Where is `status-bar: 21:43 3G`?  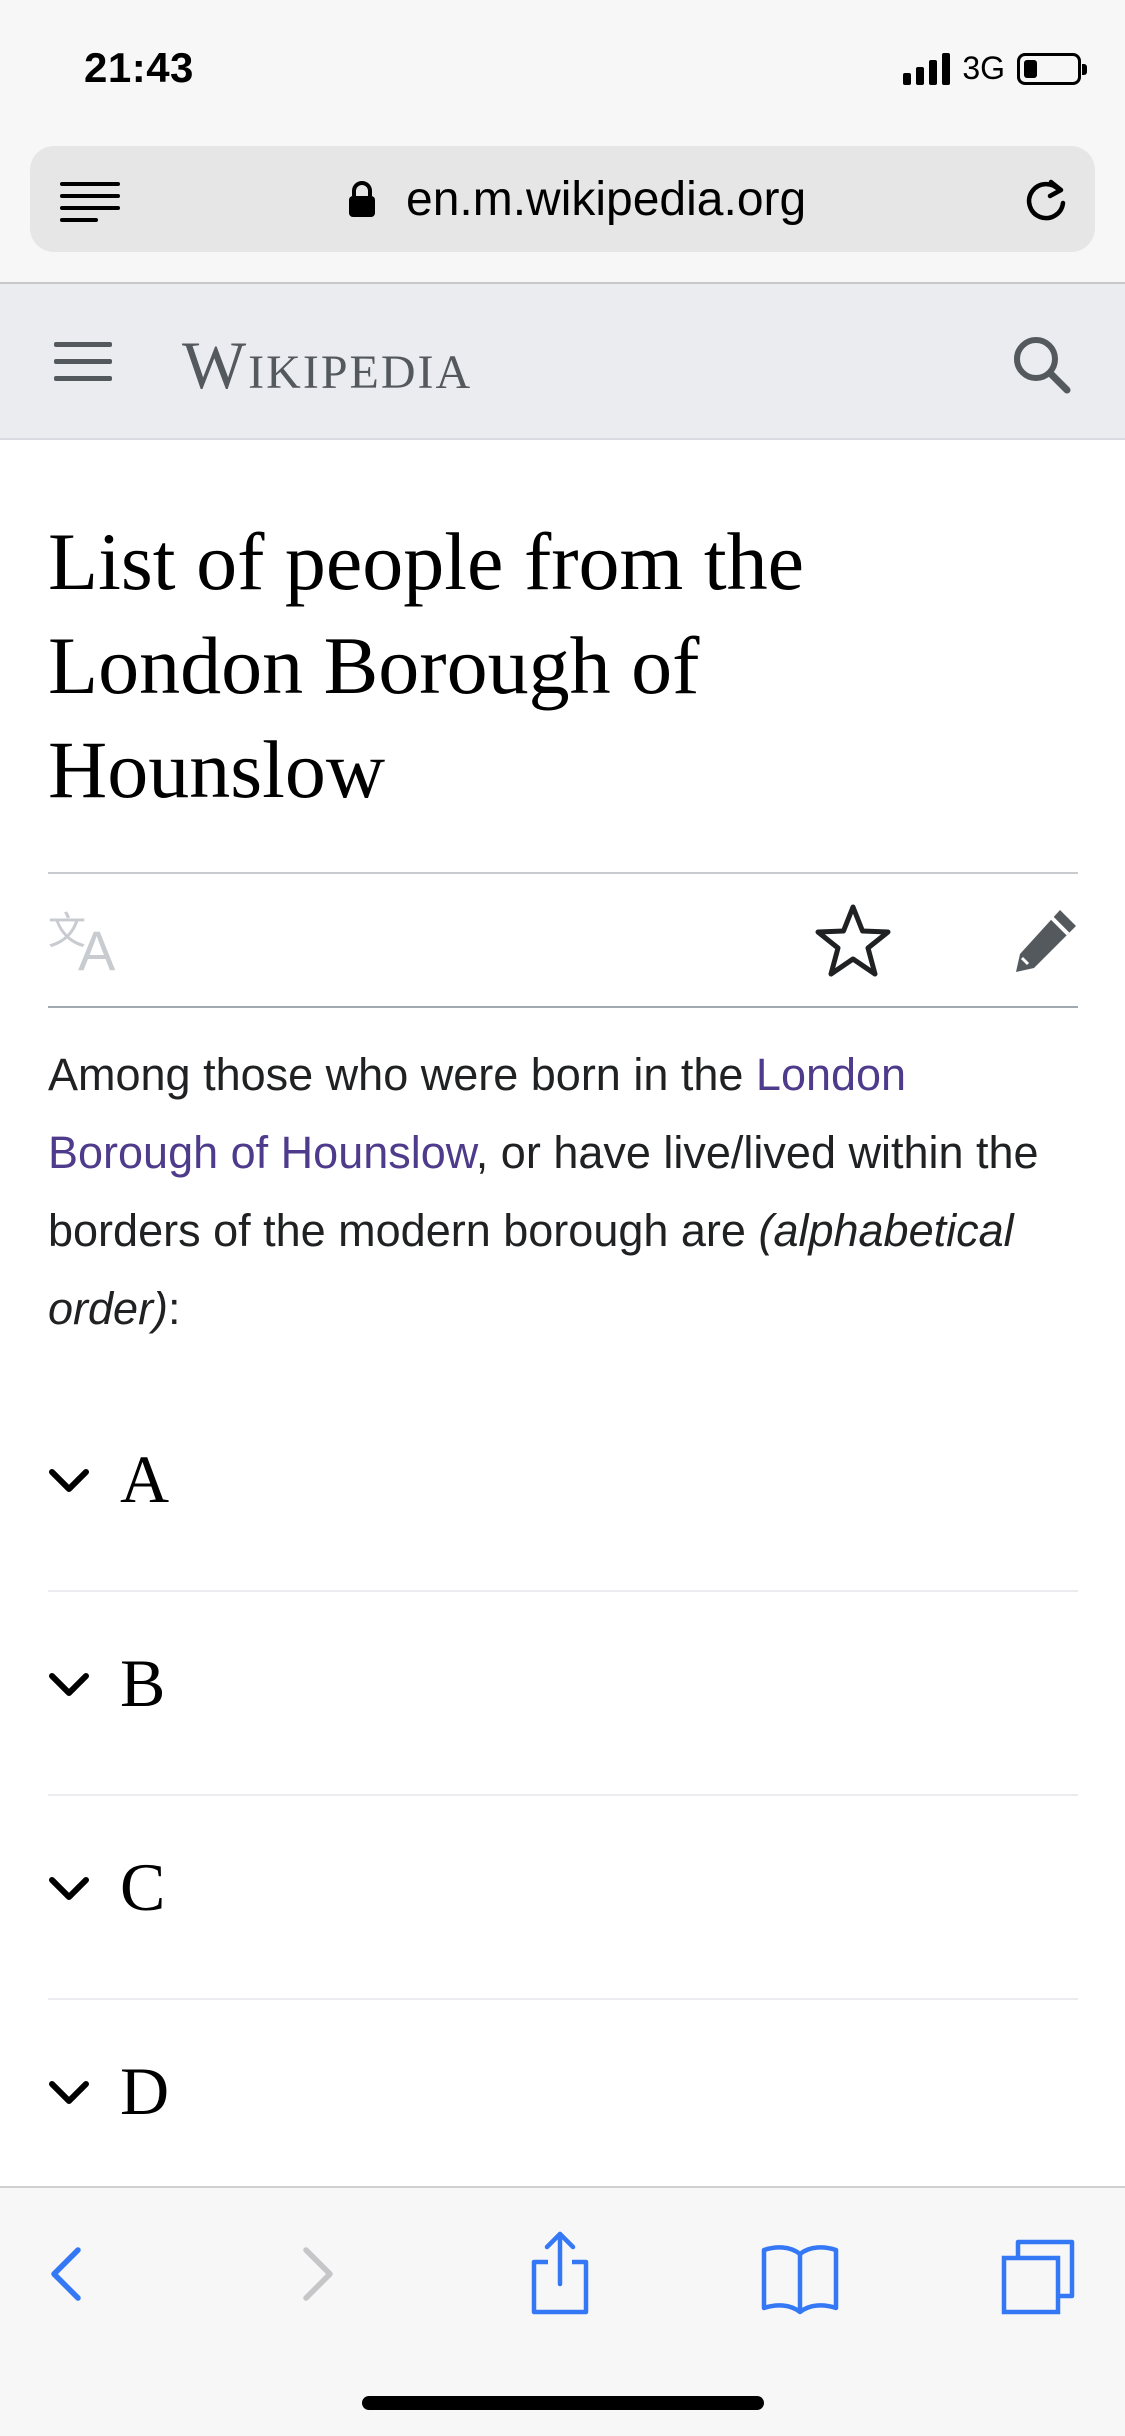
status-bar: 21:43 3G is located at coordinates (562, 70).